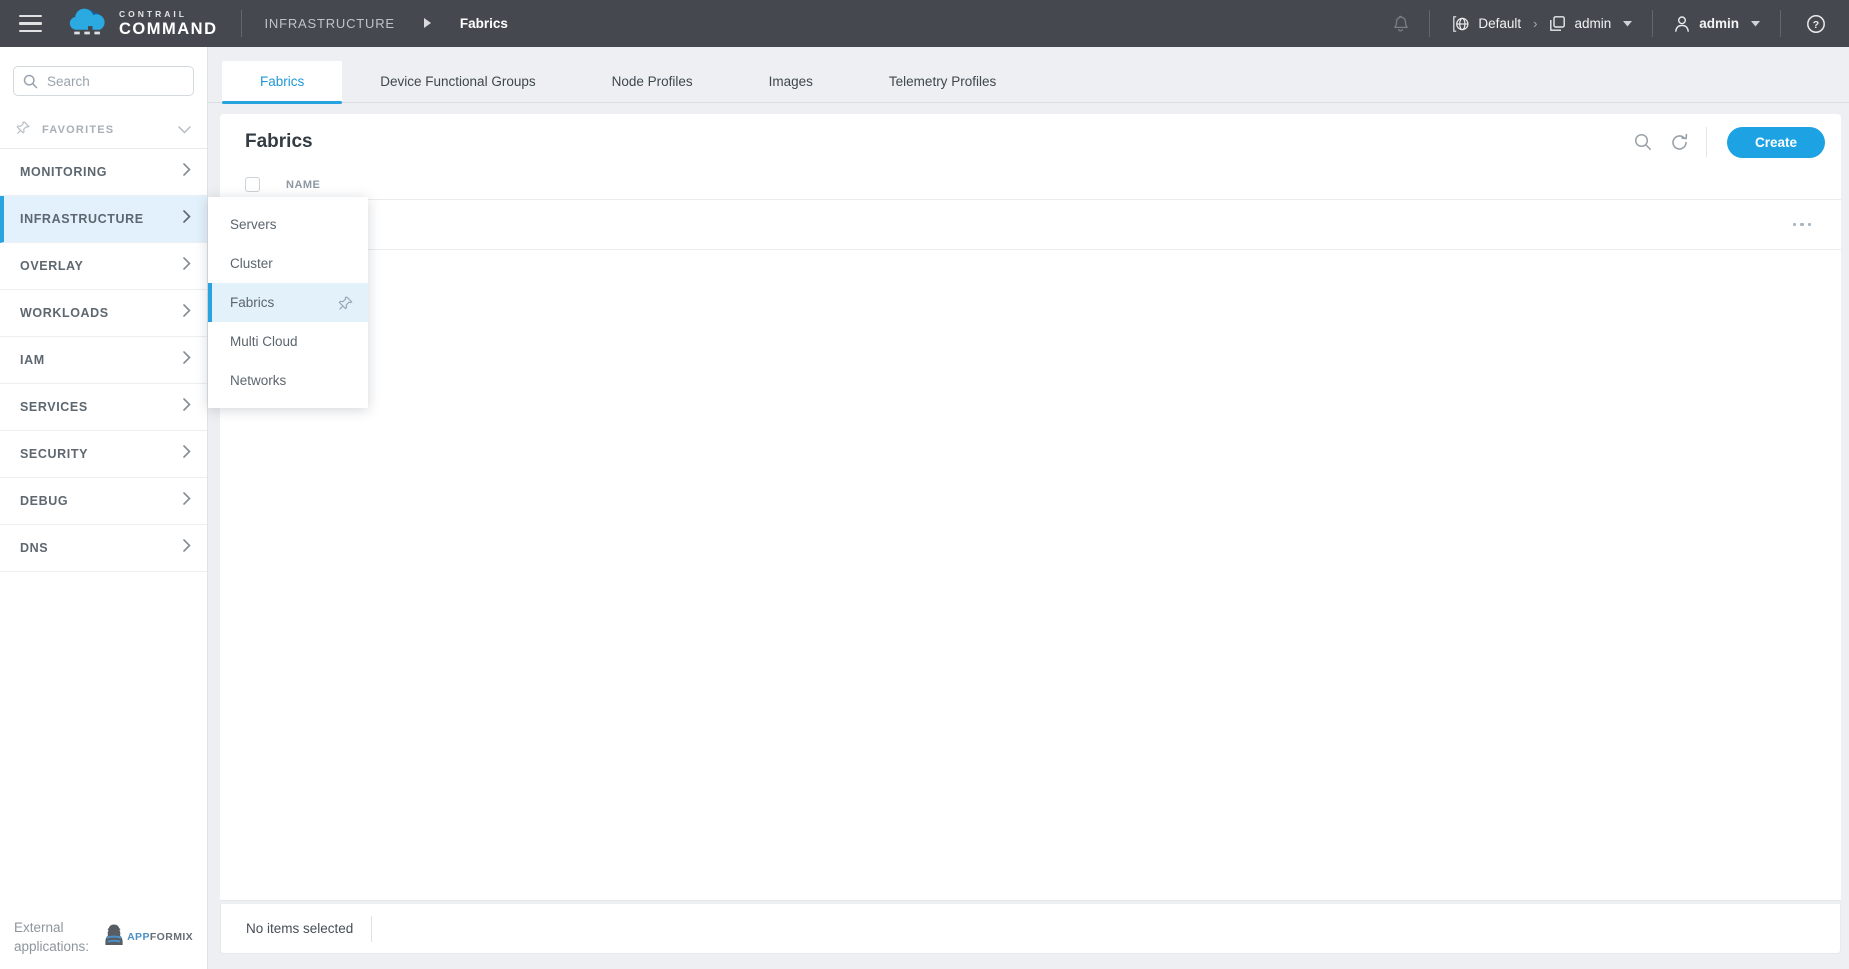  Describe the element at coordinates (330, 23) in the screenshot. I see `breadcrumb-section: INFRASTRUCTURE` at that location.